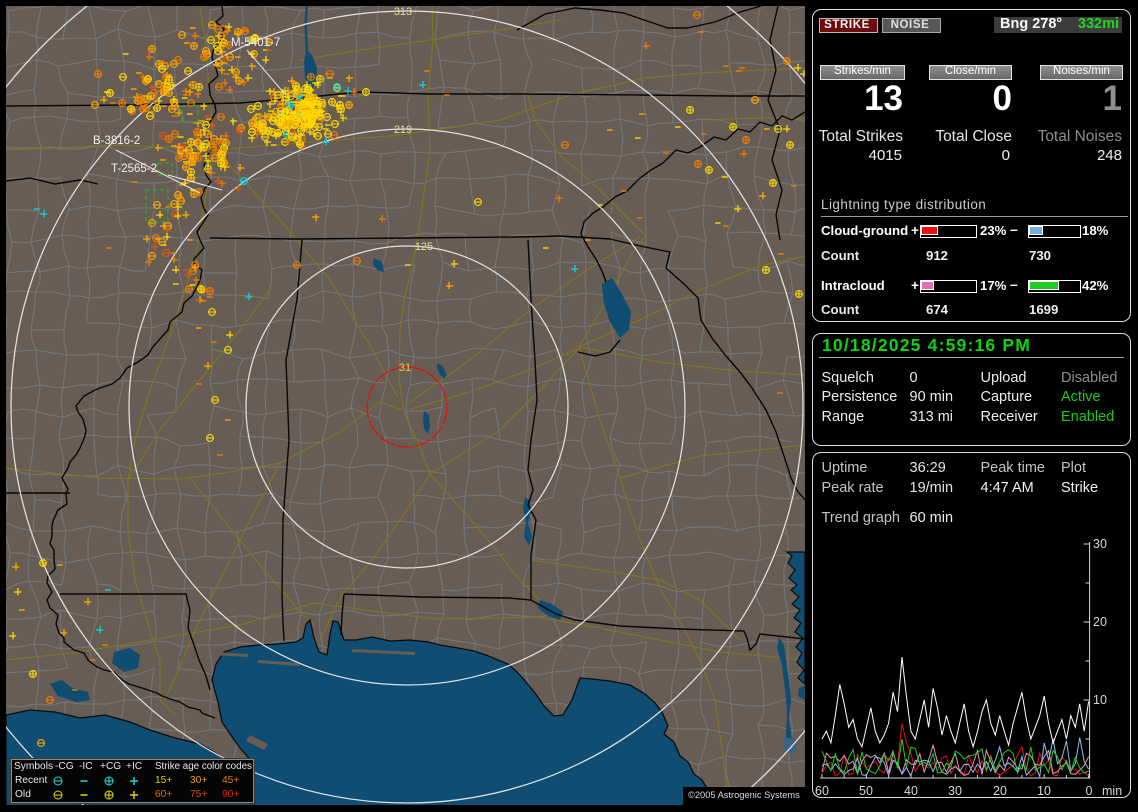 The width and height of the screenshot is (1138, 812). I want to click on svg-text: 125, so click(424, 247).